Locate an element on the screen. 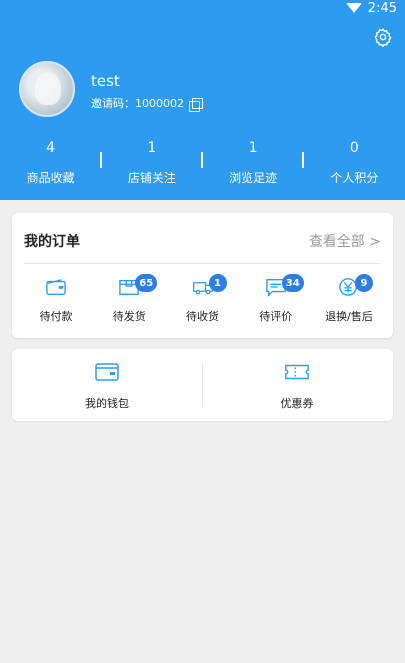  invite-code-row: 邀请码：1000002 is located at coordinates (147, 103).